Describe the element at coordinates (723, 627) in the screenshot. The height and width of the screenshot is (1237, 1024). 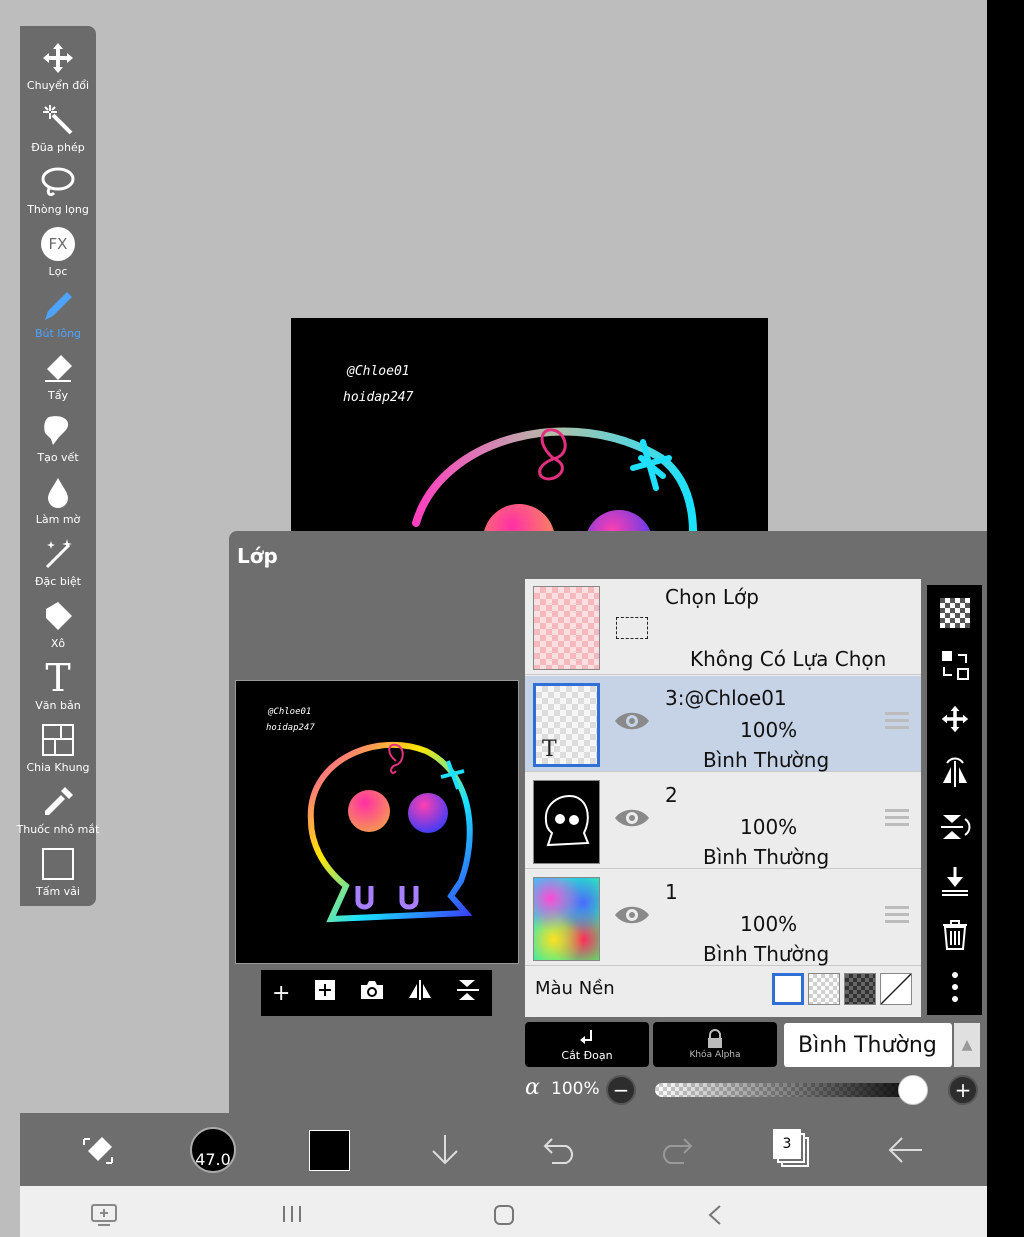
I see `select-layer-row: Chọn Lớp Không Có Lựa Chọn` at that location.